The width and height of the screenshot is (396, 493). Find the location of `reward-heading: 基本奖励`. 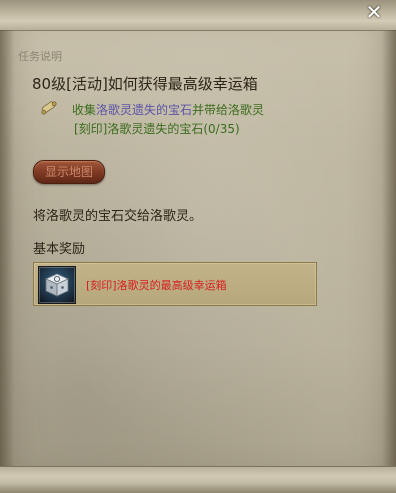

reward-heading: 基本奖励 is located at coordinates (59, 249).